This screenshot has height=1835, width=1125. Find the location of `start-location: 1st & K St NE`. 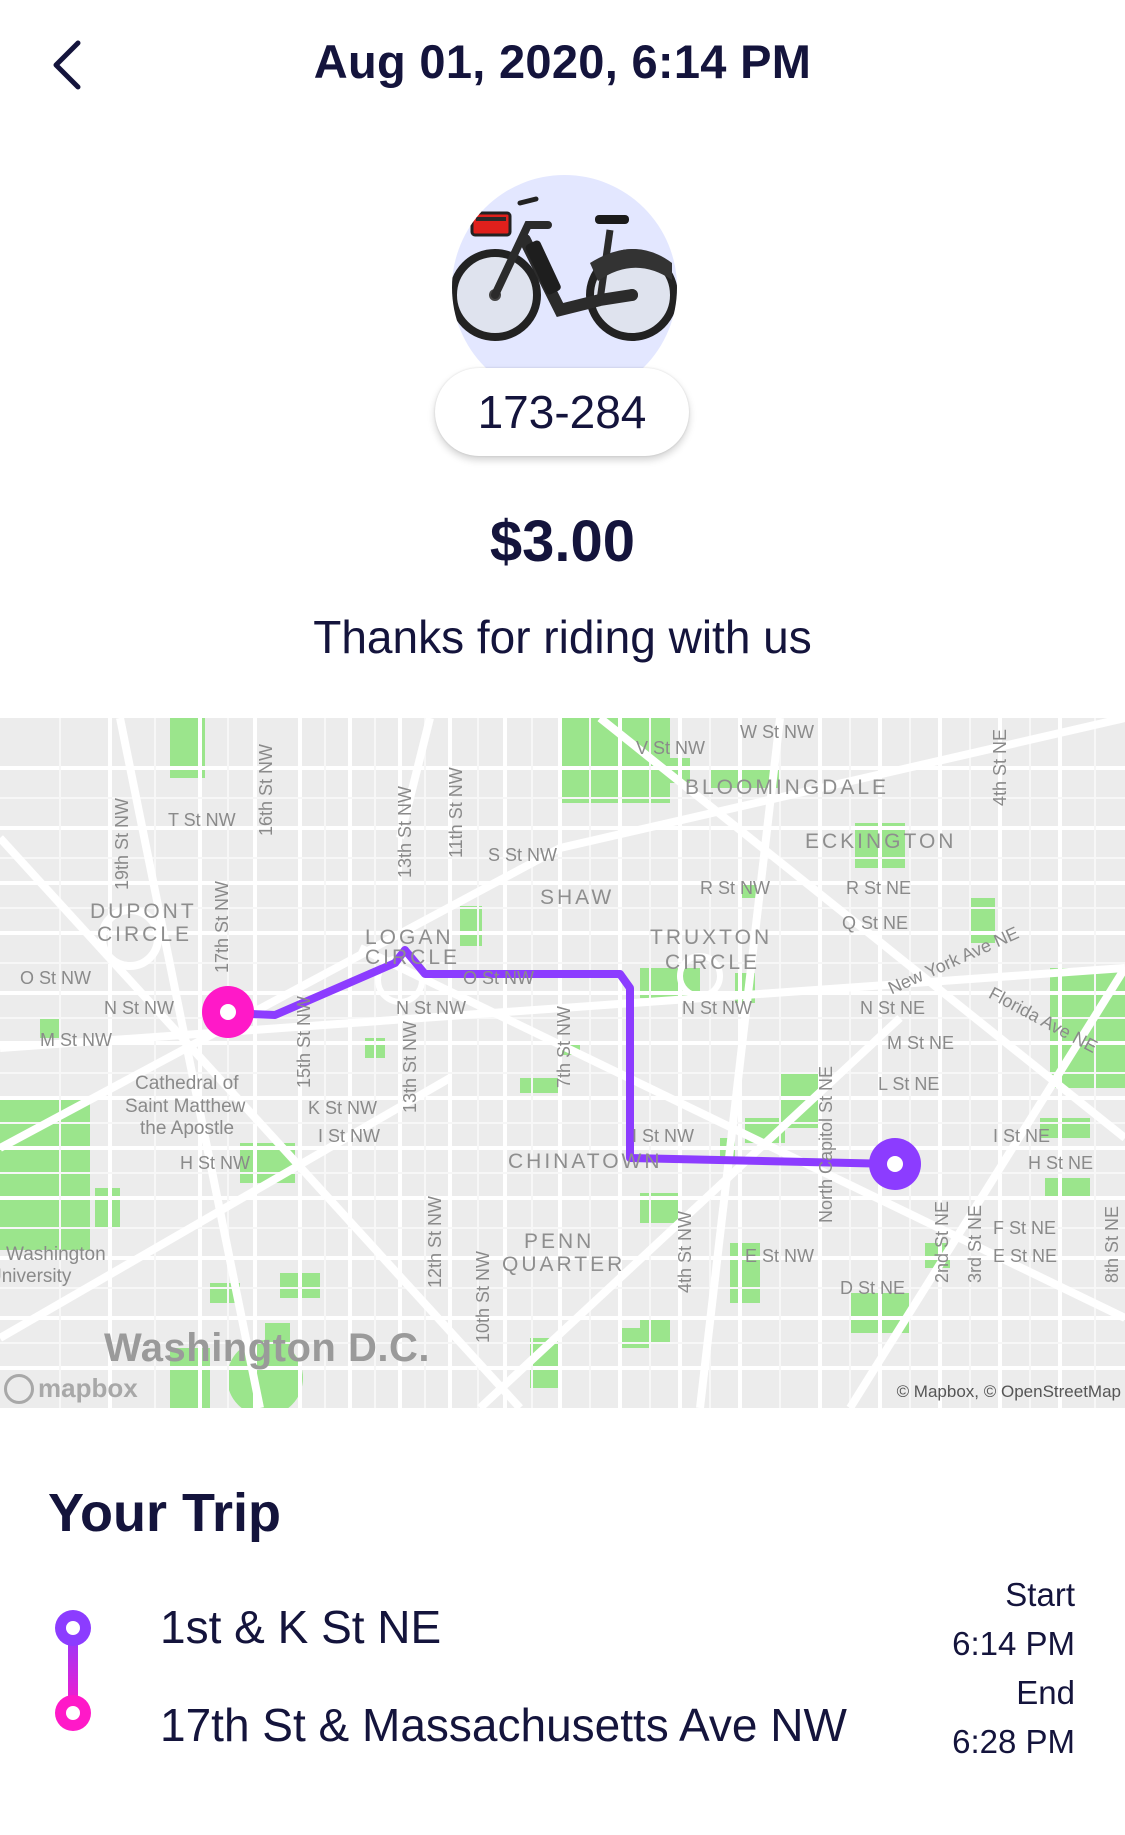

start-location: 1st & K St NE is located at coordinates (301, 1627).